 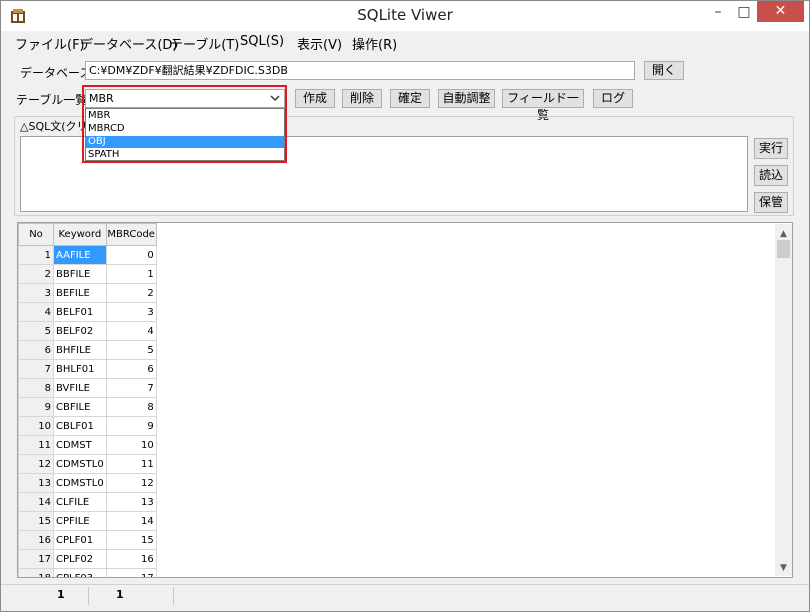 What do you see at coordinates (36, 331) in the screenshot?
I see `row-number-cell: 5` at bounding box center [36, 331].